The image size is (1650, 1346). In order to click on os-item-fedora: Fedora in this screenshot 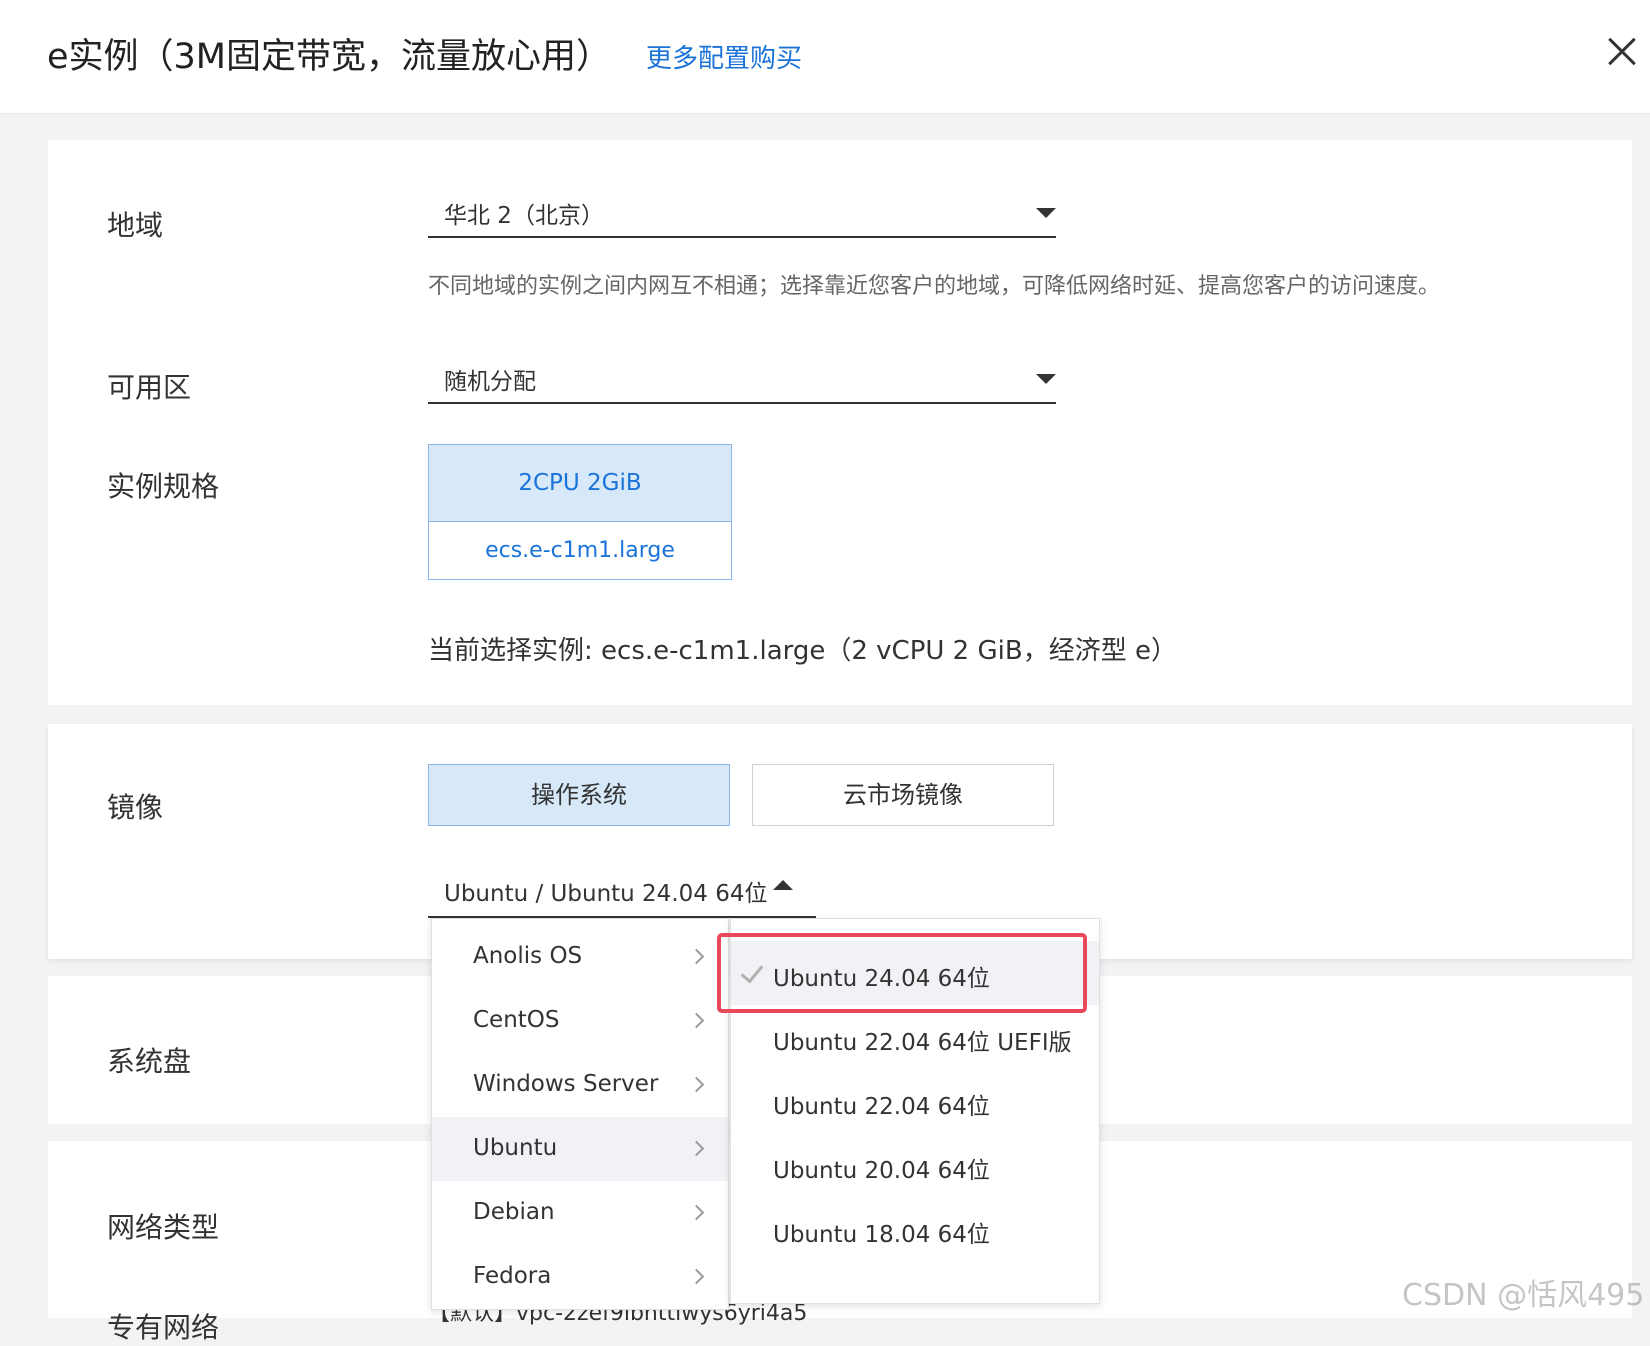, I will do `click(580, 1277)`.